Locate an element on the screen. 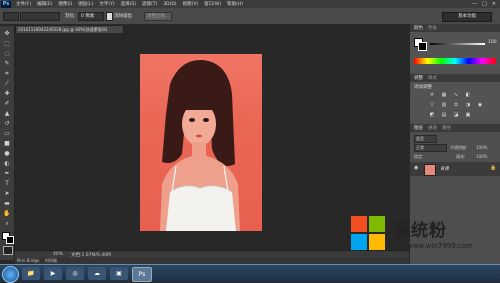  feather-input: 0 像素 is located at coordinates (91, 16).